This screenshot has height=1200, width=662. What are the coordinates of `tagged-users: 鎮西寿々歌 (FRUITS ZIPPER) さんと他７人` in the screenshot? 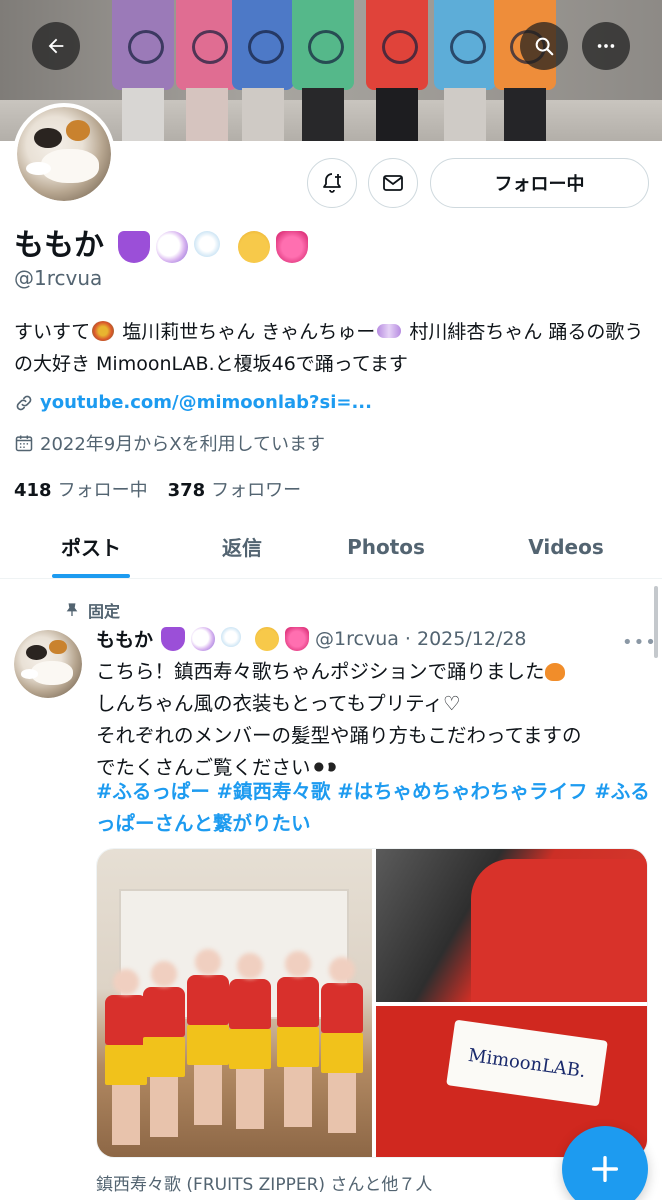 It's located at (264, 1182).